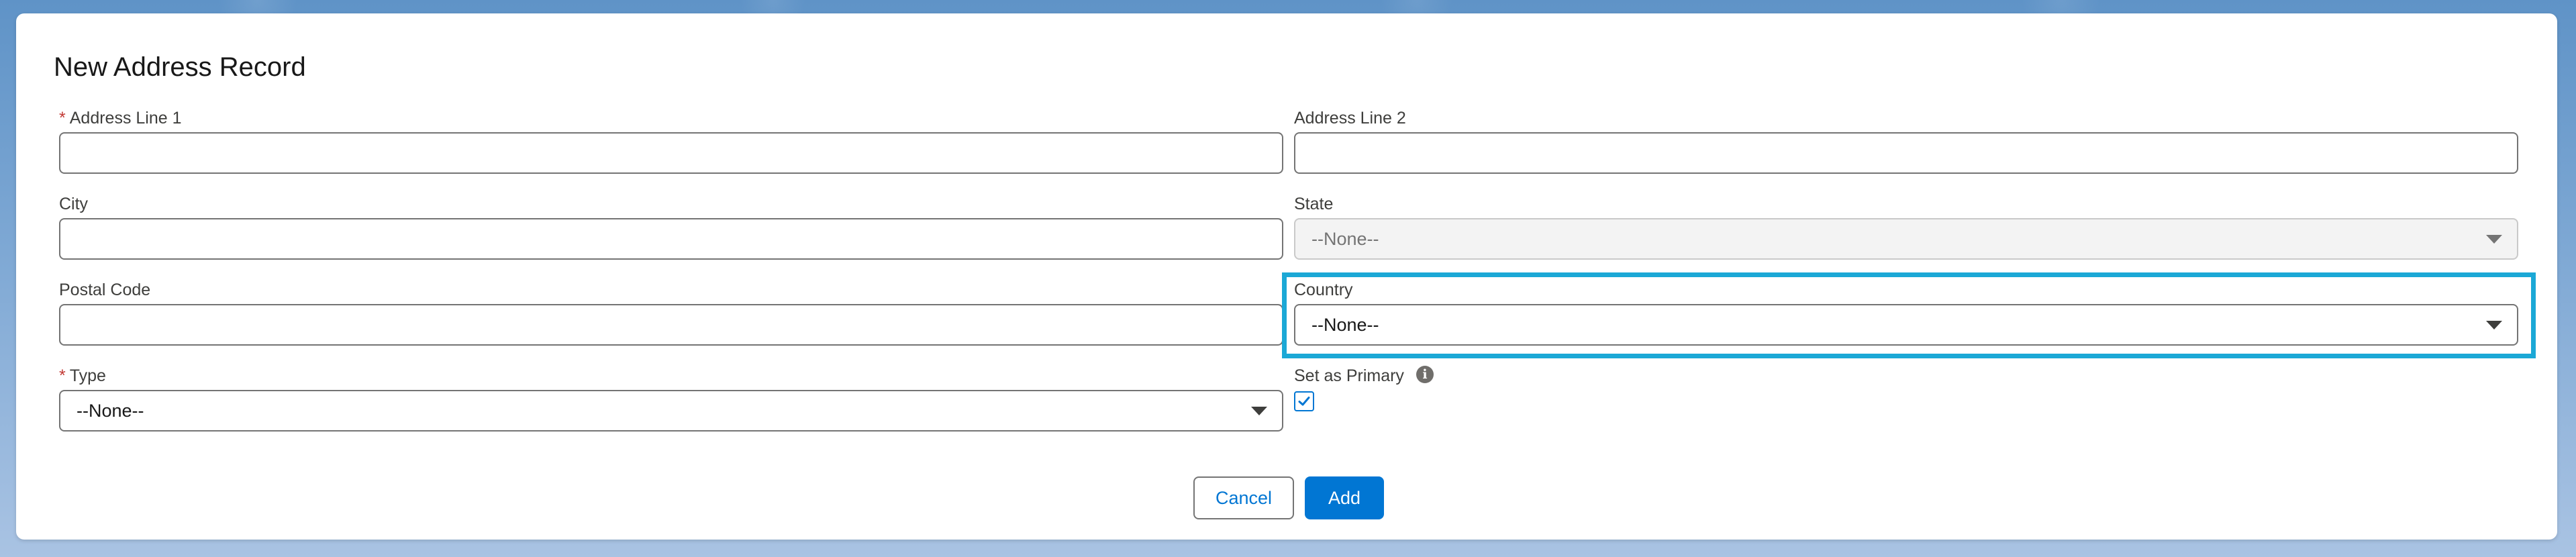  I want to click on add-button: Add, so click(1344, 497).